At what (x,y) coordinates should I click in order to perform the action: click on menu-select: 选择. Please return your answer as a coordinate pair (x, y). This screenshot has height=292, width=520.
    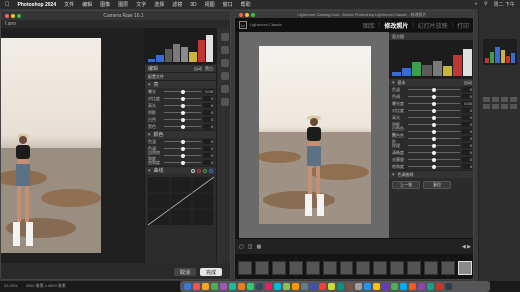
    Looking at the image, I should click on (159, 4).